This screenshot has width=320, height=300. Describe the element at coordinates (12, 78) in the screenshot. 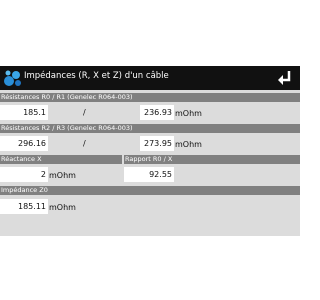

I see `molecule-icon` at that location.